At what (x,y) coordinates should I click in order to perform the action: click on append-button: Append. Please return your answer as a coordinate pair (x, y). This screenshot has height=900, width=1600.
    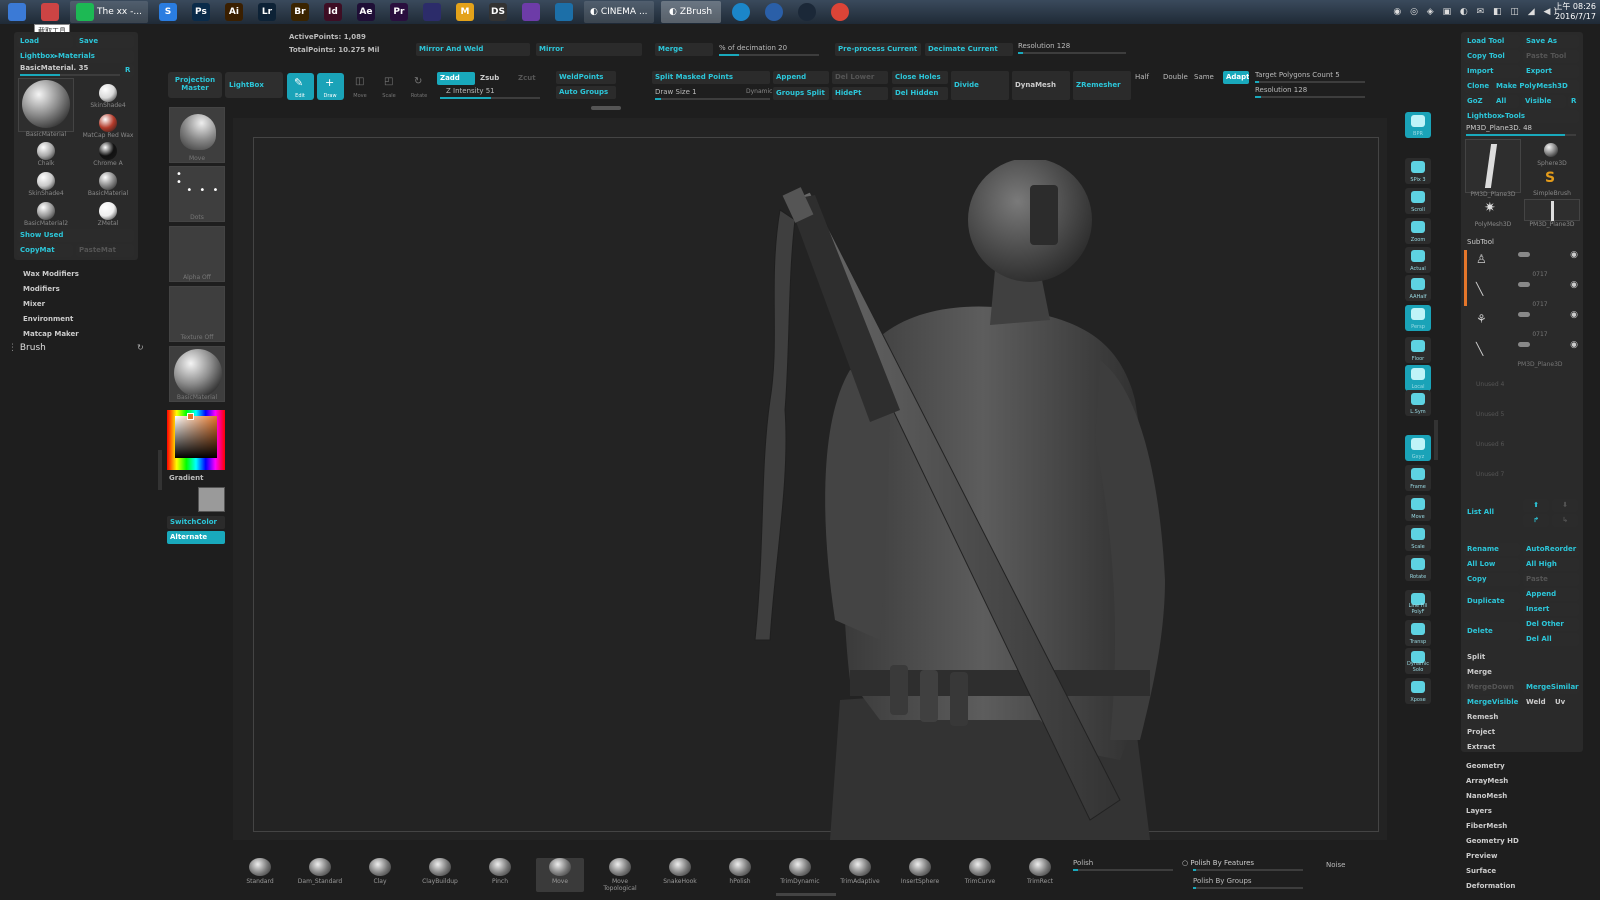
    Looking at the image, I should click on (801, 77).